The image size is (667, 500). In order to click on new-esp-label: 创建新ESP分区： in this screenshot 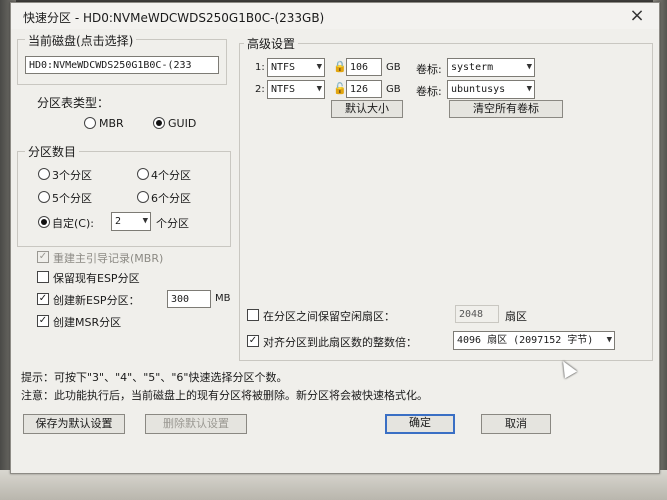, I will do `click(96, 300)`.